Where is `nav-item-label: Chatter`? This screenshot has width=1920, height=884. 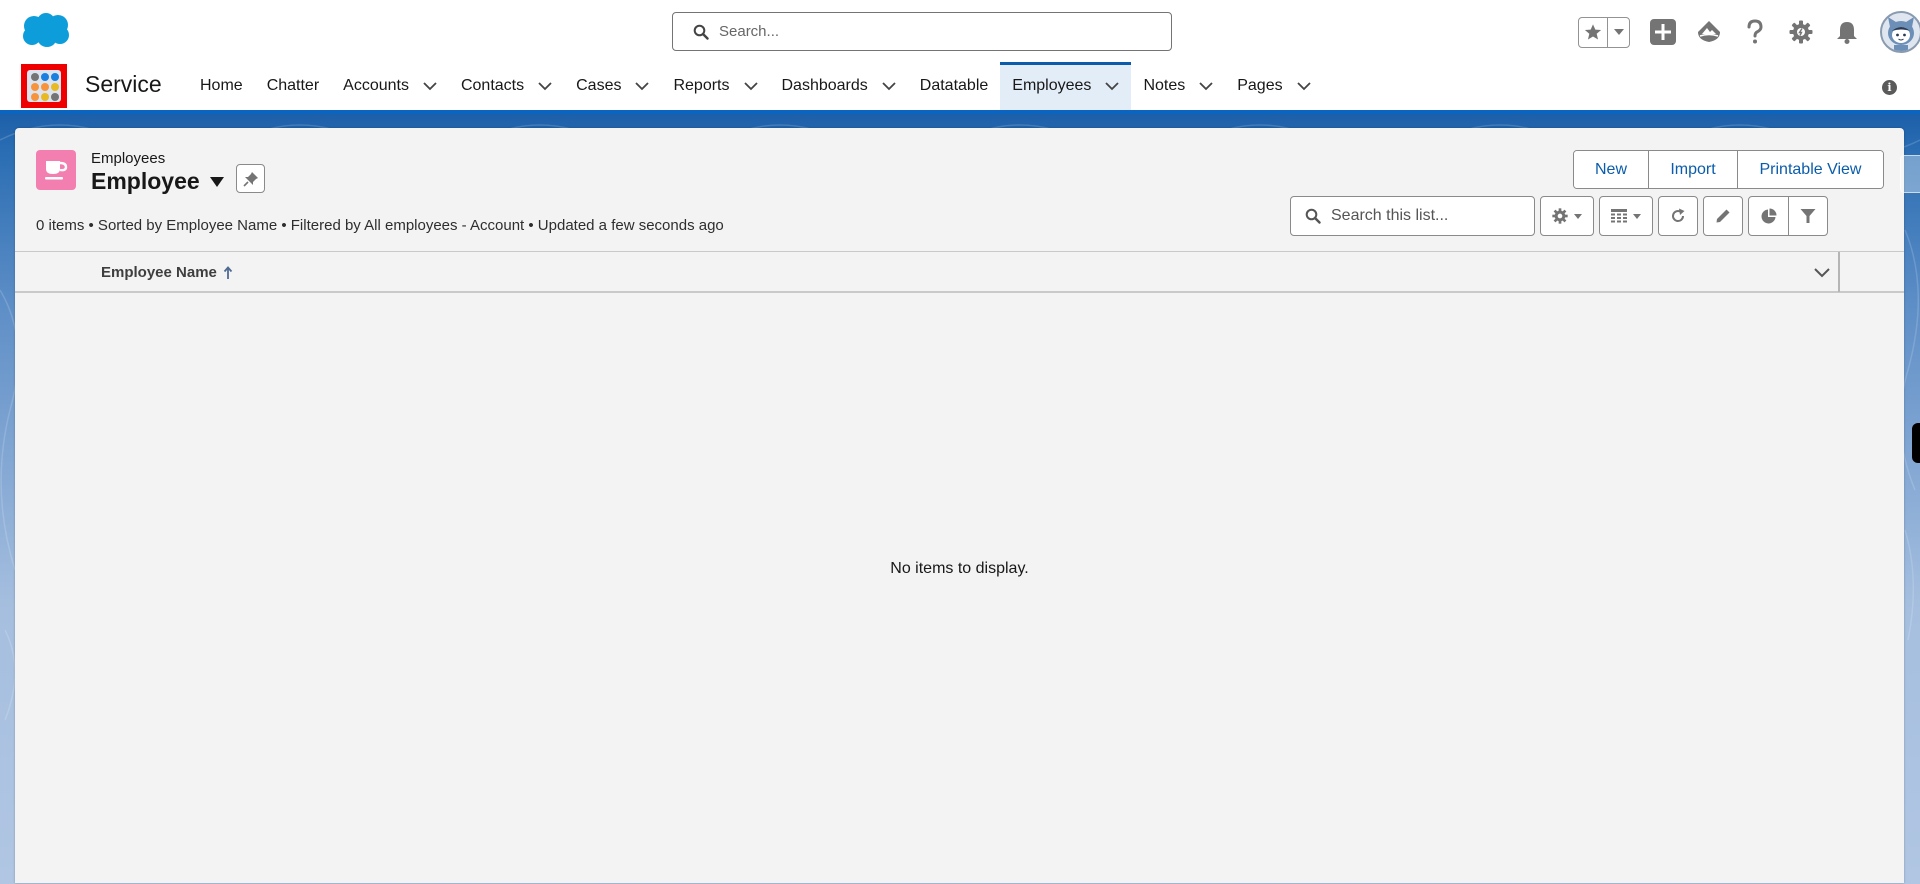
nav-item-label: Chatter is located at coordinates (293, 85).